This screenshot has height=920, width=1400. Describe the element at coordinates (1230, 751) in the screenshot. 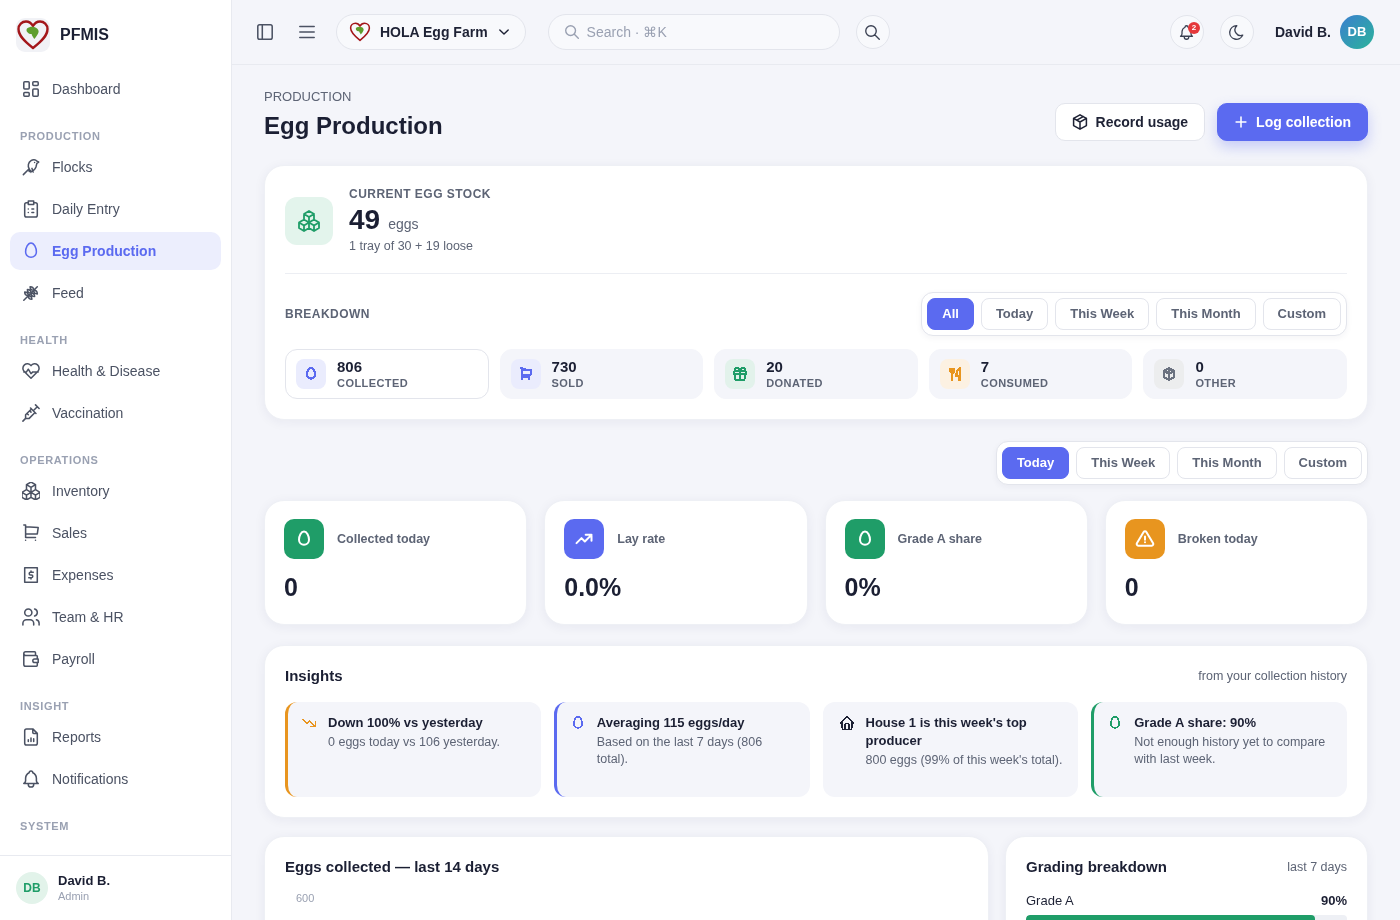

I see `insight-text: Not enough history yet to compare with last week.` at that location.